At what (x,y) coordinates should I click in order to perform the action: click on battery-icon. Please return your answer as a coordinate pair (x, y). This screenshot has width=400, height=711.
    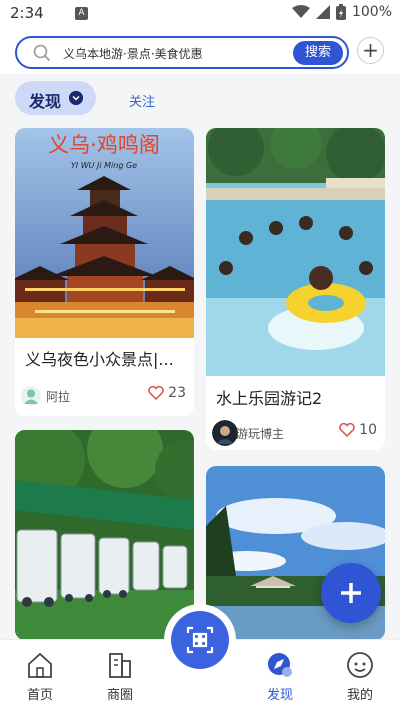
    Looking at the image, I should click on (340, 12).